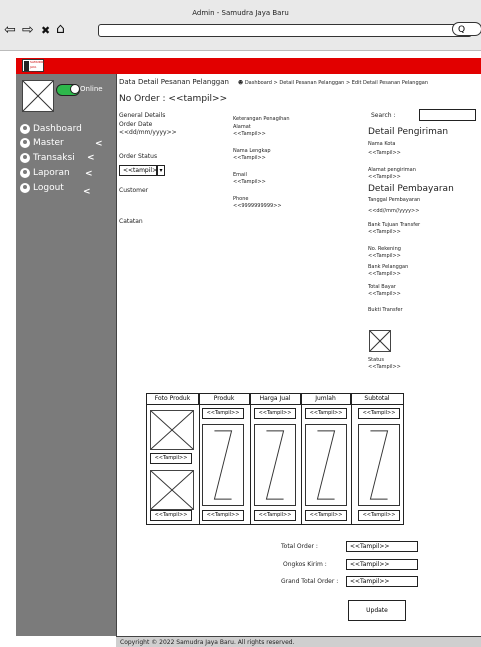 This screenshot has height=647, width=481. Describe the element at coordinates (275, 399) in the screenshot. I see `col-header-harga: Harga Jual` at that location.